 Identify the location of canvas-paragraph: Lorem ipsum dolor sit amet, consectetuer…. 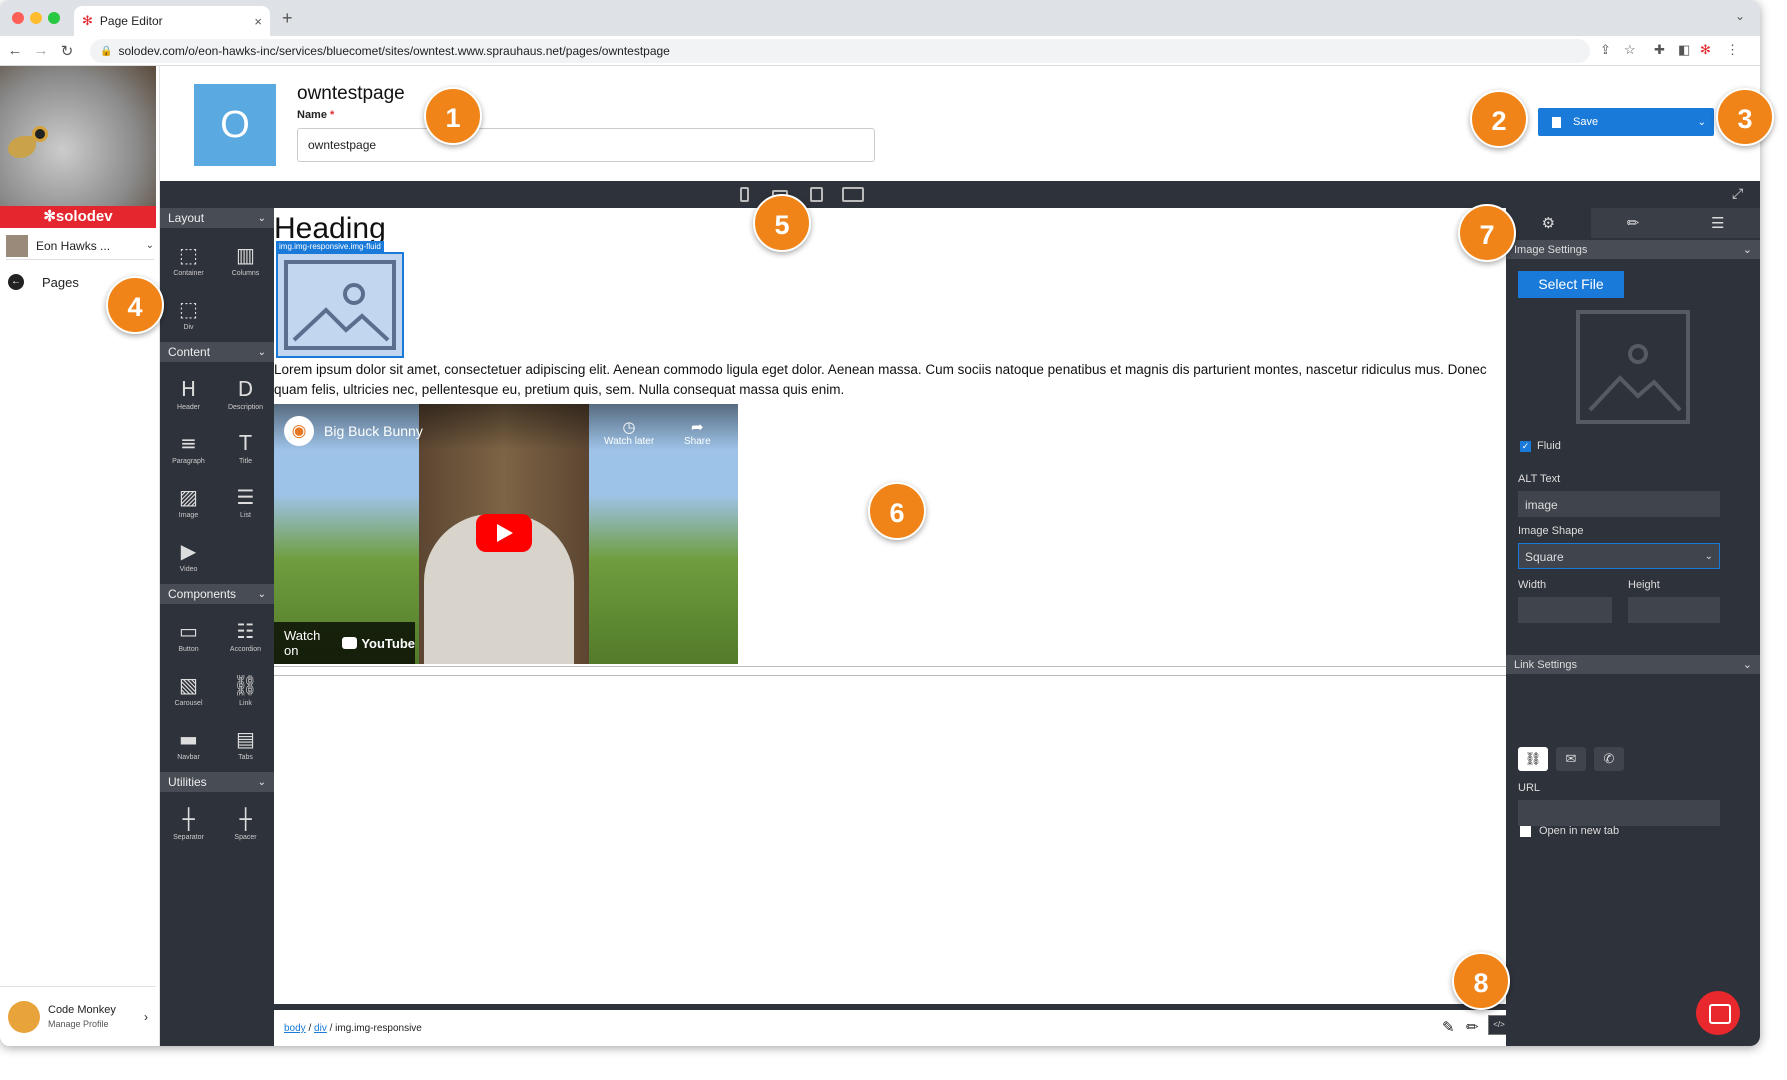
(890, 380).